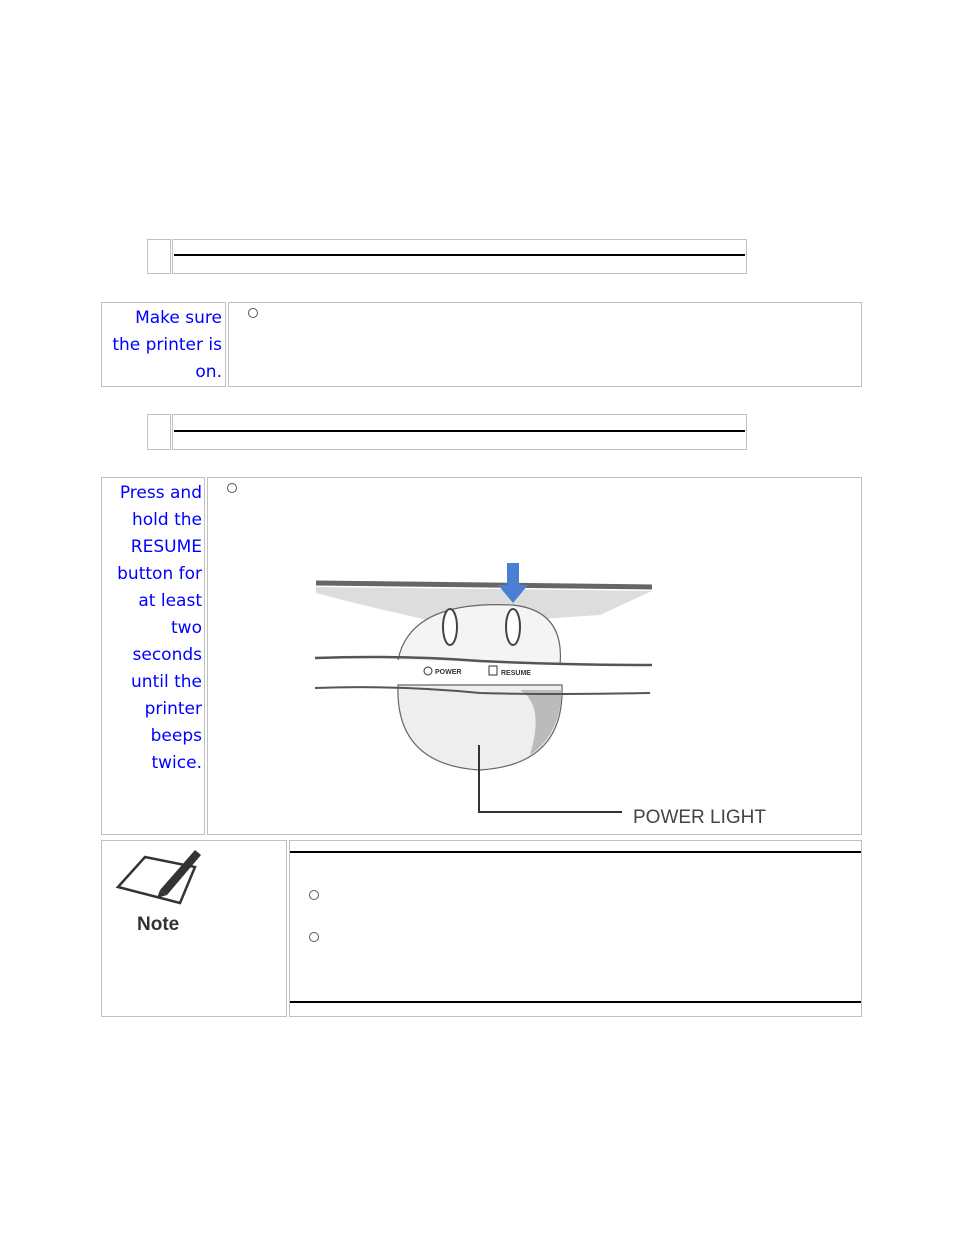 Image resolution: width=954 pixels, height=1235 pixels. Describe the element at coordinates (540, 695) in the screenshot. I see `printer-panel-illustration: POWER RESUME POWER LIGHT` at that location.